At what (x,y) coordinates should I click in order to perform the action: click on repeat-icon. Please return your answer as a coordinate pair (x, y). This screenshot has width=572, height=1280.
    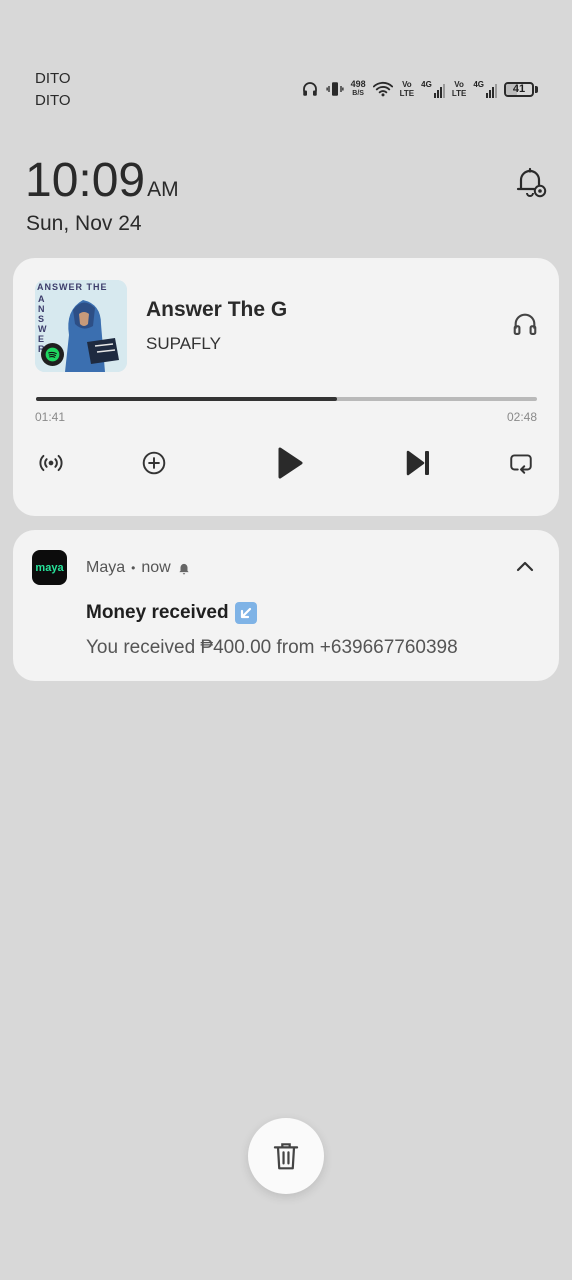
    Looking at the image, I should click on (521, 464).